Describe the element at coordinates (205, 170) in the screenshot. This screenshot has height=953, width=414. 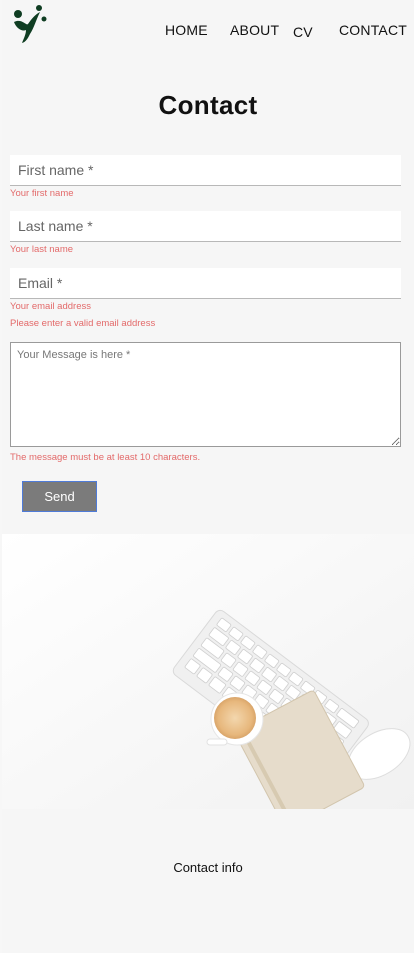
I see `first-name-input` at that location.